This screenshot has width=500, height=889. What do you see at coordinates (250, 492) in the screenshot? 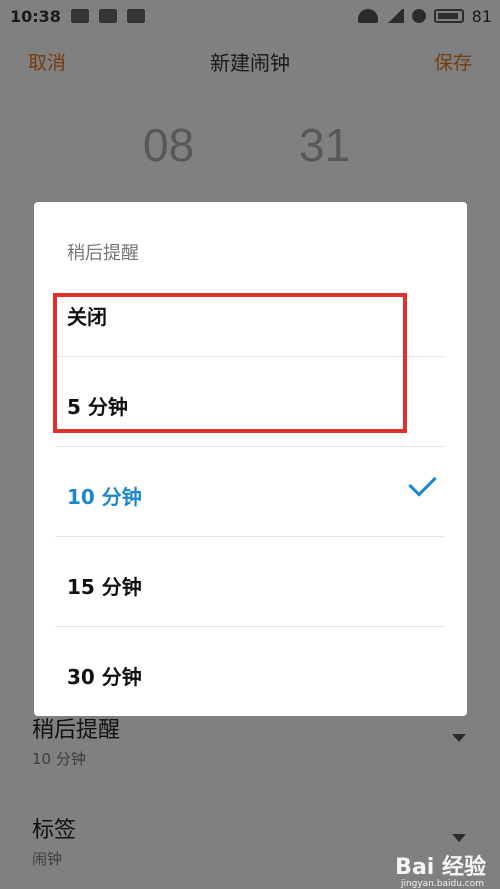
I see `option-10min: 10 分钟` at bounding box center [250, 492].